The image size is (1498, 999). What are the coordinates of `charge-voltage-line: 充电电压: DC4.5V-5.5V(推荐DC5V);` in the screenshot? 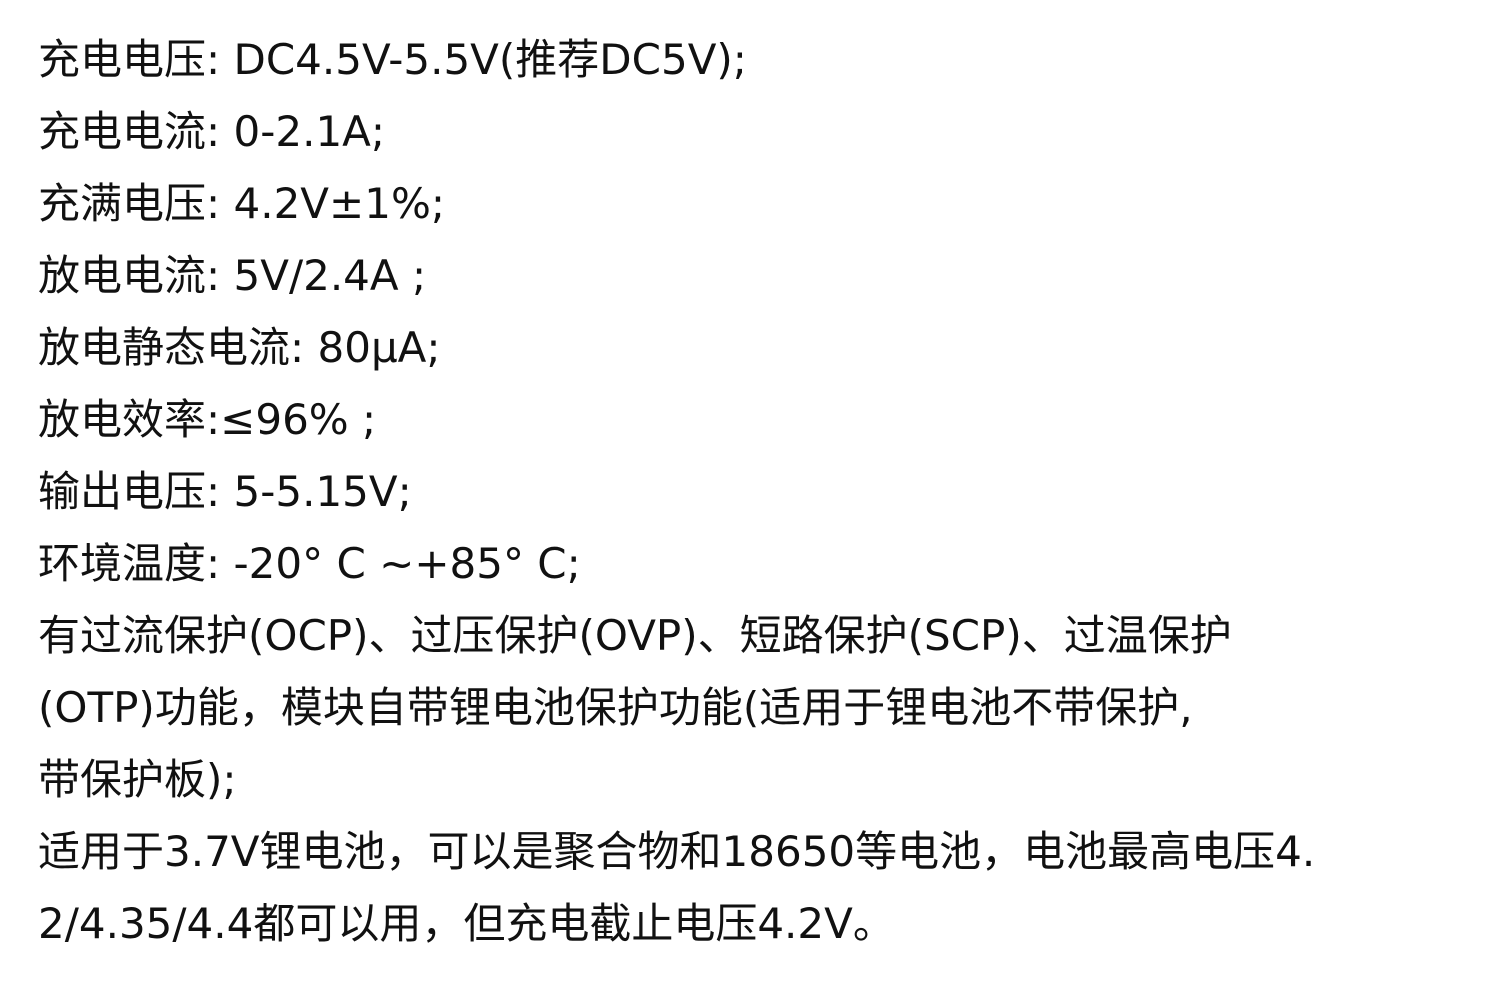 It's located at (392, 59).